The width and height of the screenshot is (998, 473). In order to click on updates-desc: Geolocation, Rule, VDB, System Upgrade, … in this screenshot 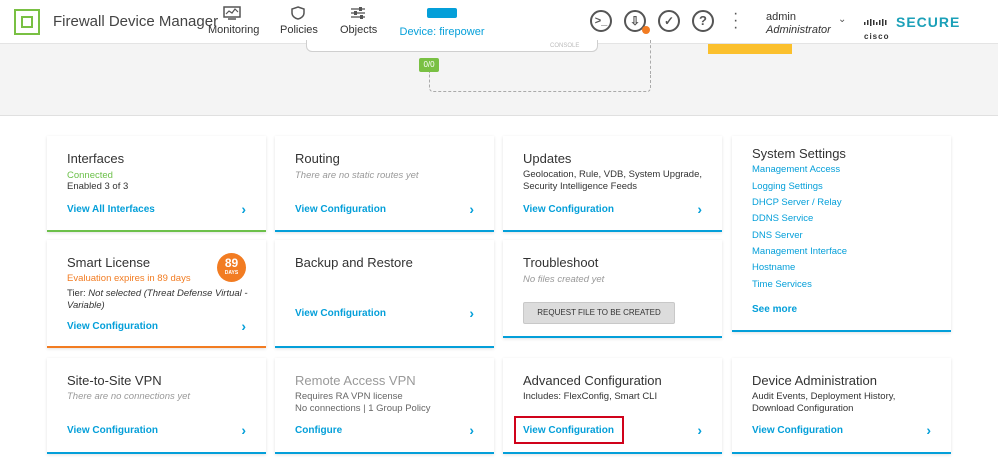, I will do `click(613, 180)`.